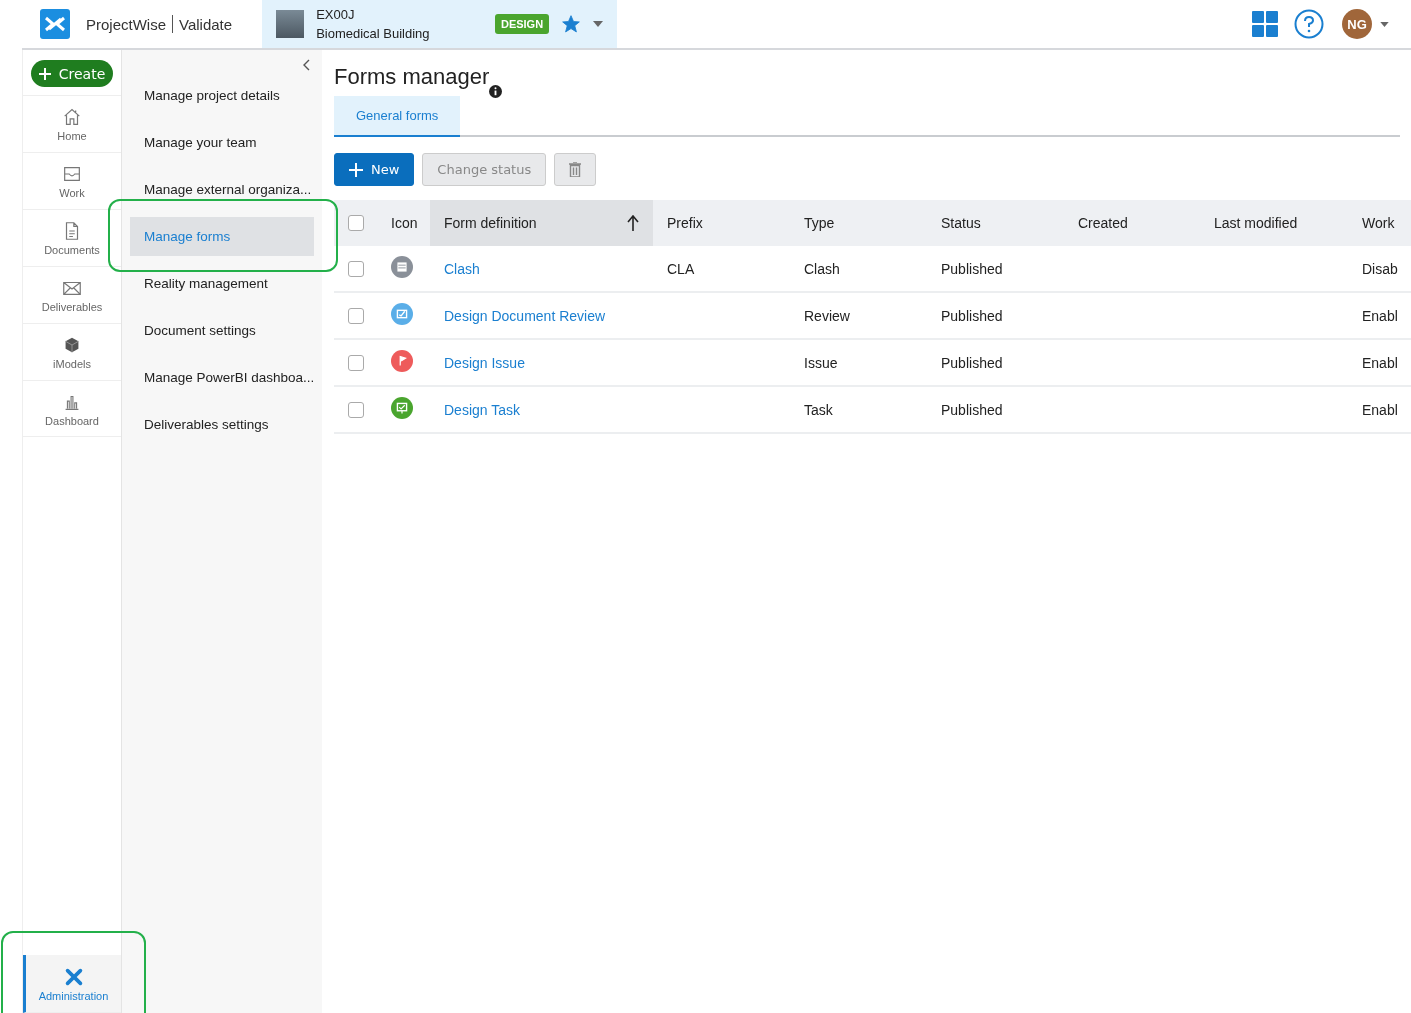 The image size is (1411, 1013). What do you see at coordinates (522, 24) in the screenshot?
I see `status-badge: DESIGN` at bounding box center [522, 24].